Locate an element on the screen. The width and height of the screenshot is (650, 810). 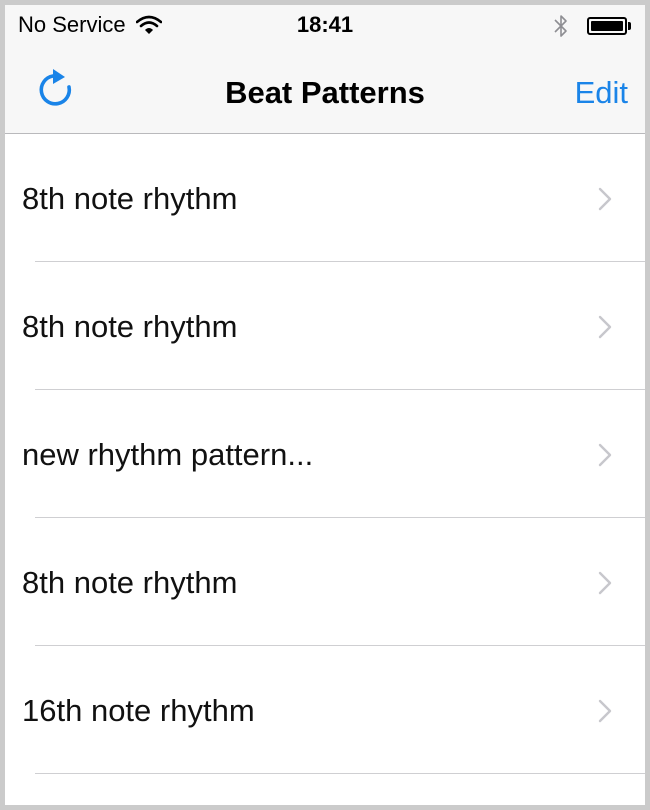
navigation-bar: Beat Patterns Edit is located at coordinates (325, 89).